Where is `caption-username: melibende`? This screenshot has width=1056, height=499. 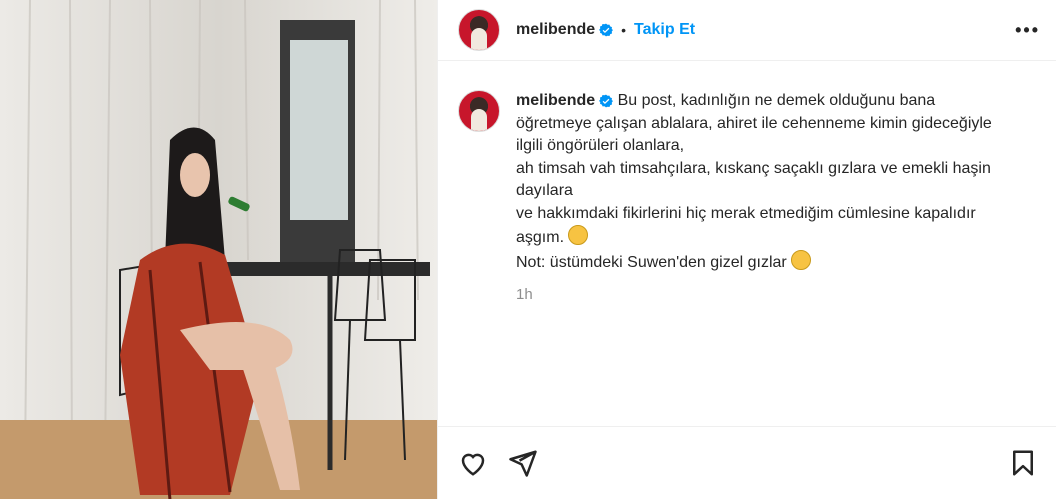
caption-username: melibende is located at coordinates (555, 100).